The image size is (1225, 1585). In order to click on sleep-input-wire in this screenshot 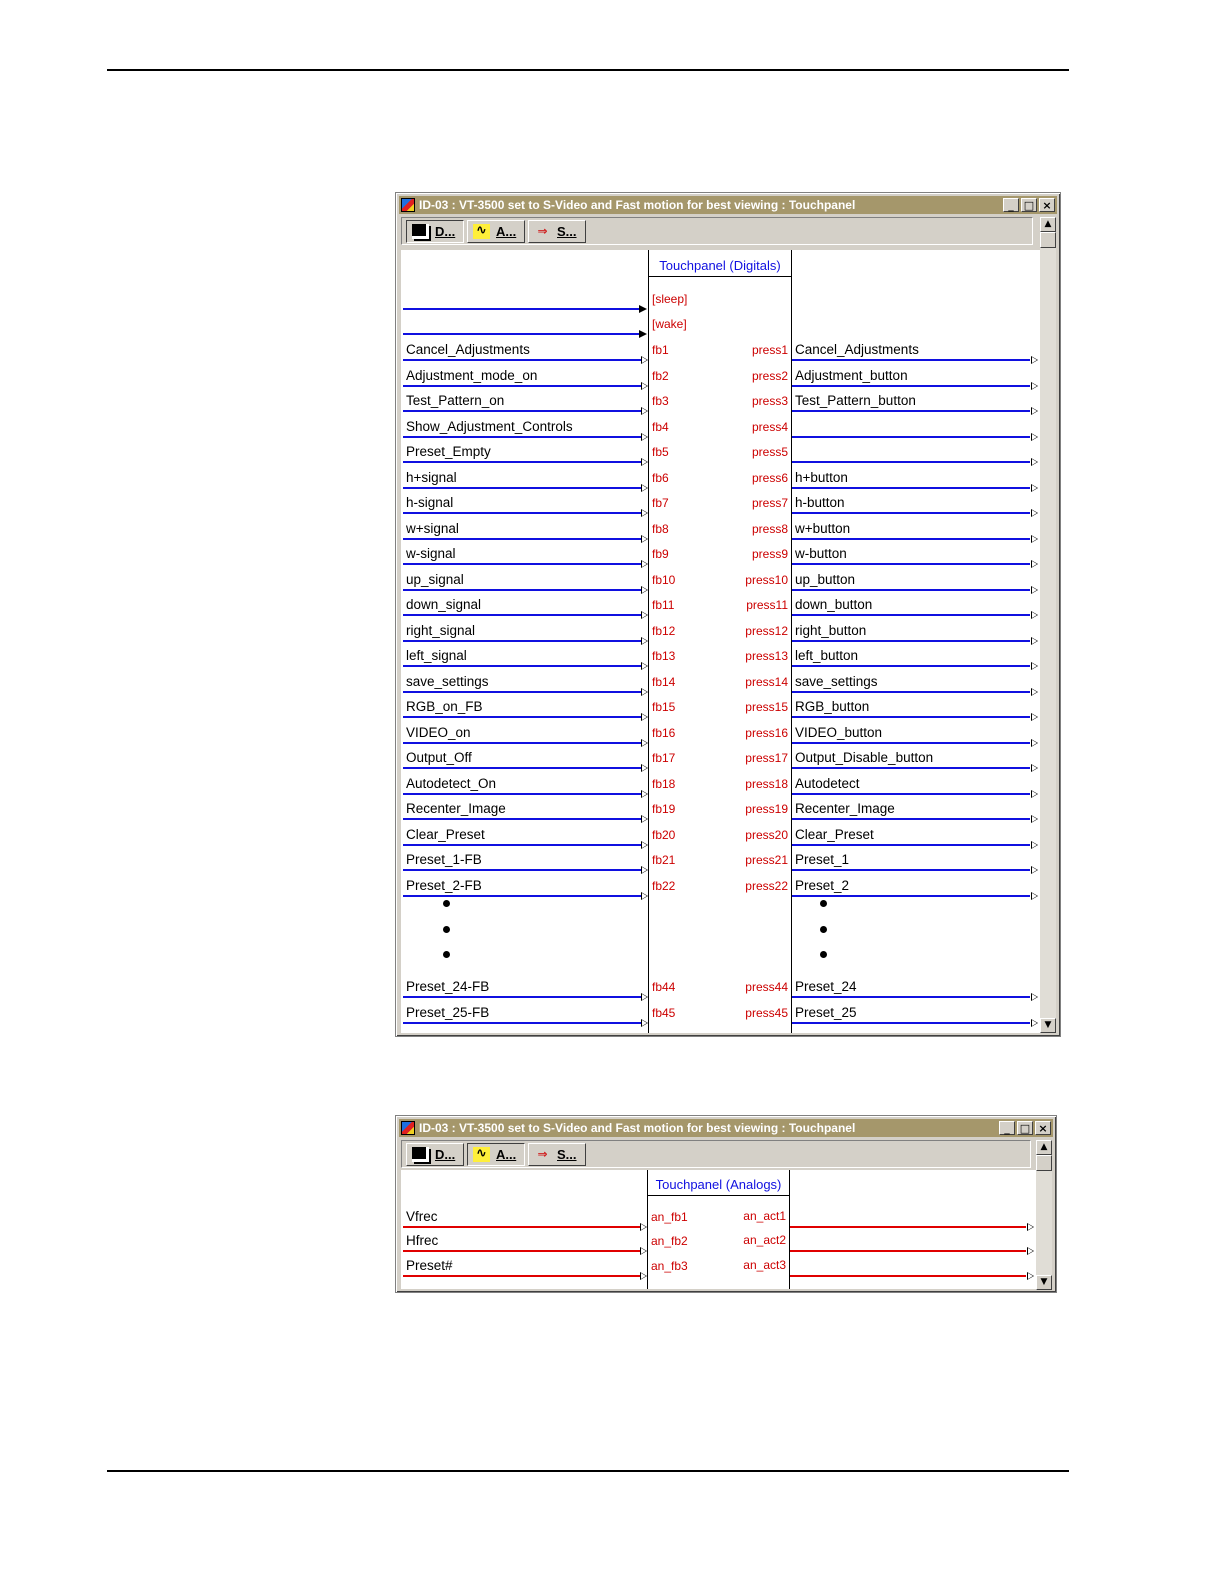, I will do `click(521, 309)`.